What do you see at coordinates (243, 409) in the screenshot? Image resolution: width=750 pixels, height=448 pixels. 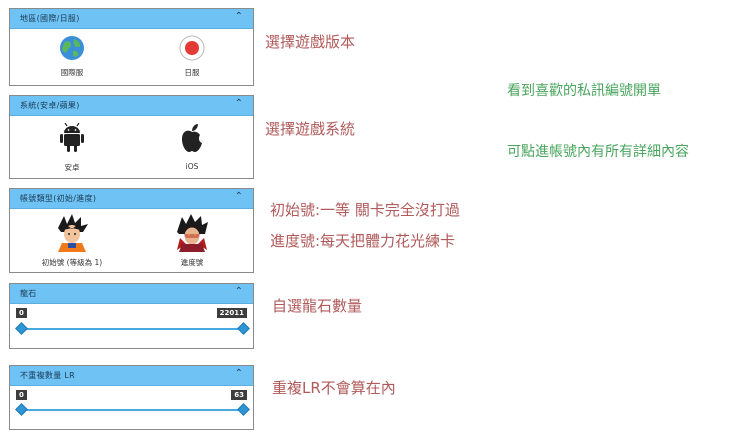 I see `lr-count-max-handle` at bounding box center [243, 409].